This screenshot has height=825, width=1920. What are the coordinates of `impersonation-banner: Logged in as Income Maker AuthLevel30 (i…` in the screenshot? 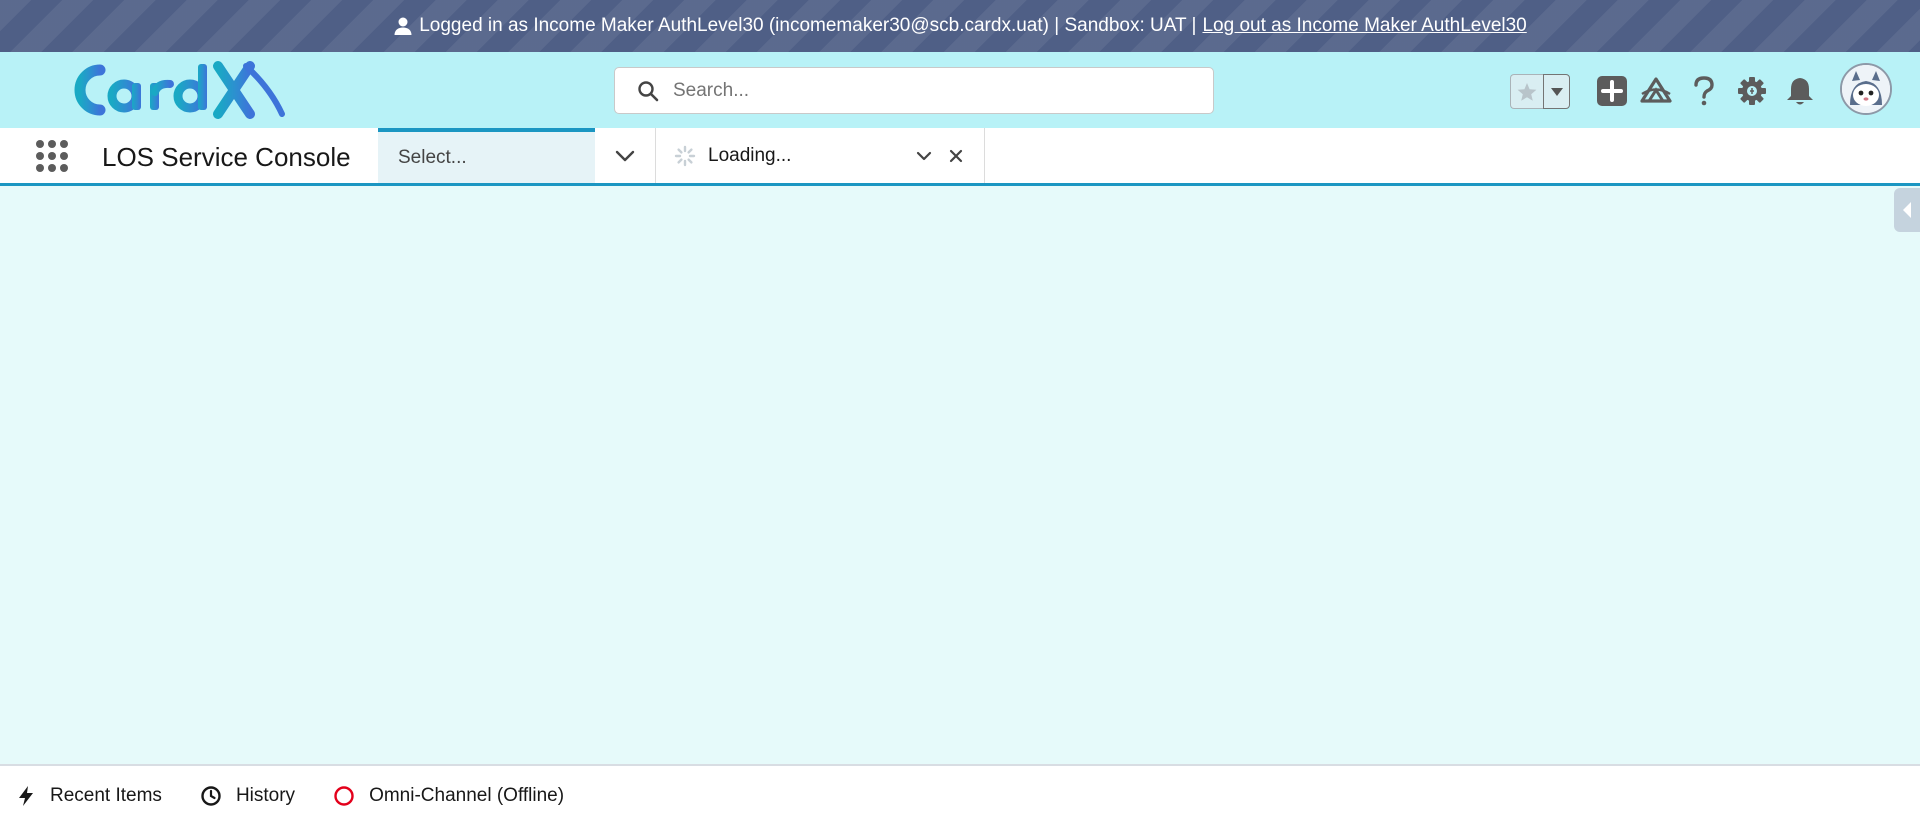 It's located at (960, 26).